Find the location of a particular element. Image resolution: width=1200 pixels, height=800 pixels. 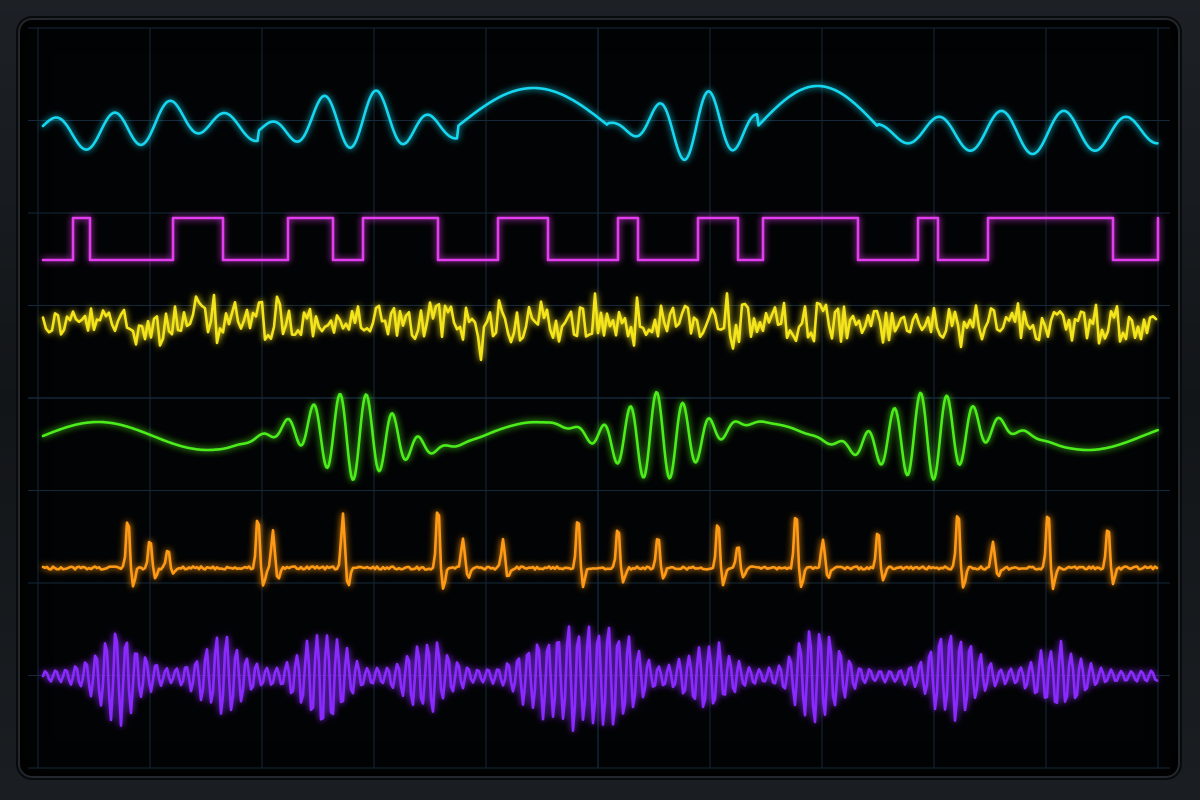

green-bursts-trace is located at coordinates (600, 435).